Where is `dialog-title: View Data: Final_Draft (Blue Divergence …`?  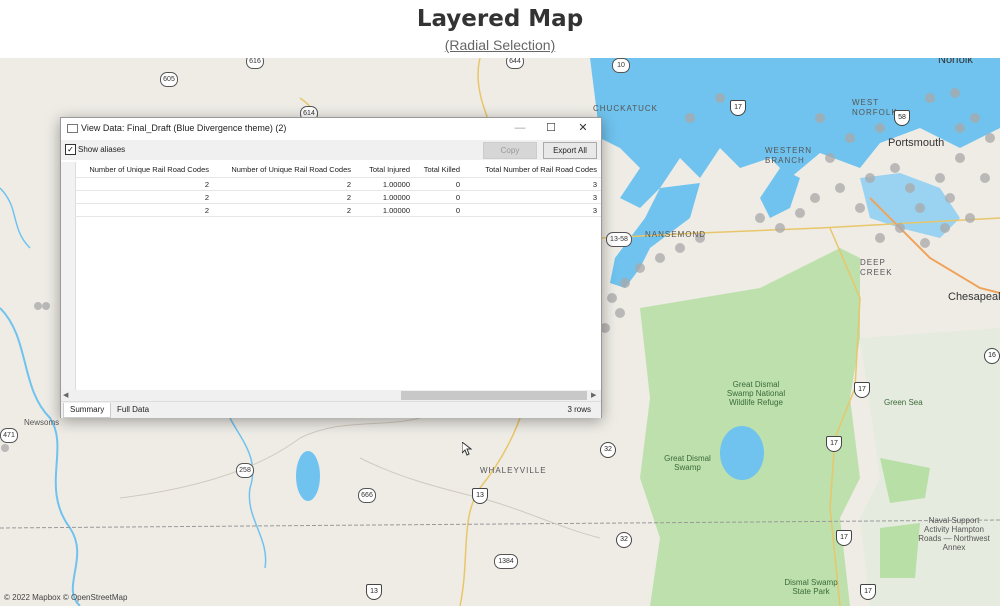 dialog-title: View Data: Final_Draft (Blue Divergence … is located at coordinates (184, 128).